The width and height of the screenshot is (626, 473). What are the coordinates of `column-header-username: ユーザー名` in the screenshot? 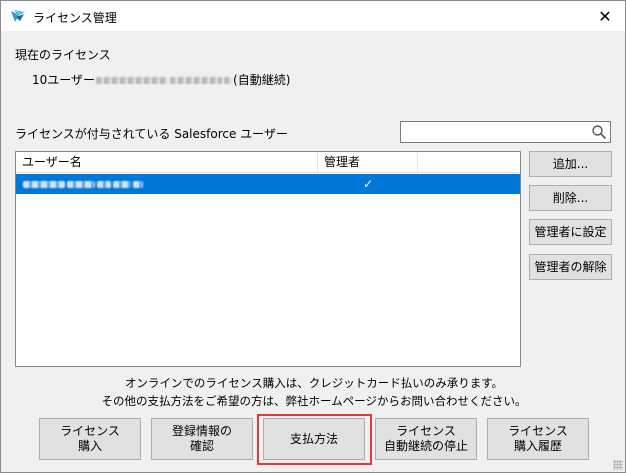 It's located at (167, 162).